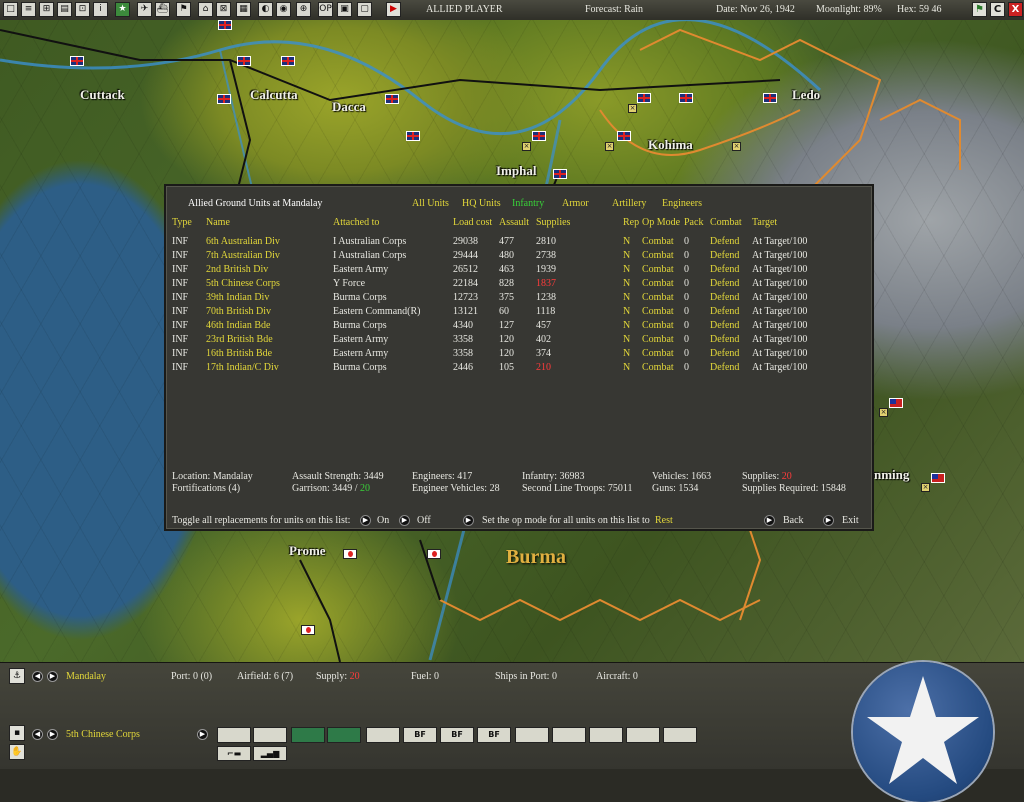  I want to click on database-icon: ⊡, so click(82, 9).